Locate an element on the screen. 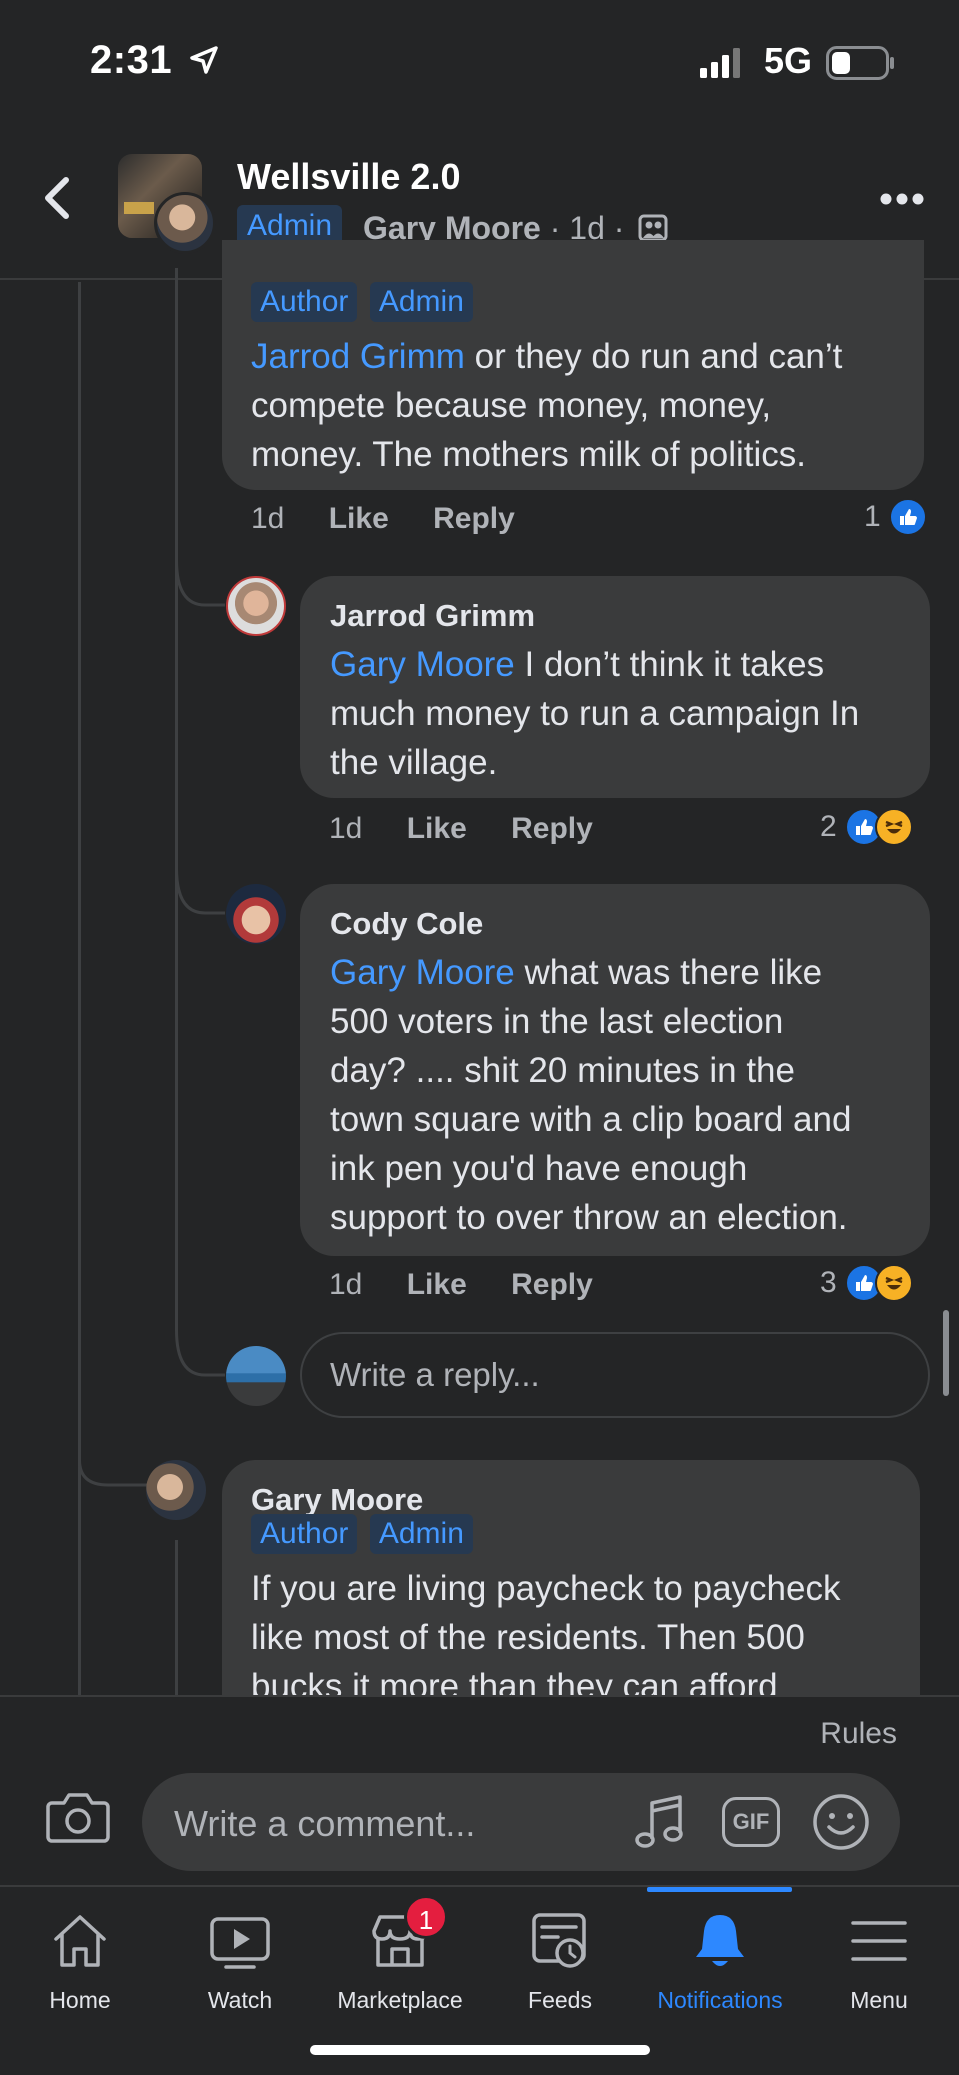 The width and height of the screenshot is (959, 2075). my-avatar is located at coordinates (256, 1376).